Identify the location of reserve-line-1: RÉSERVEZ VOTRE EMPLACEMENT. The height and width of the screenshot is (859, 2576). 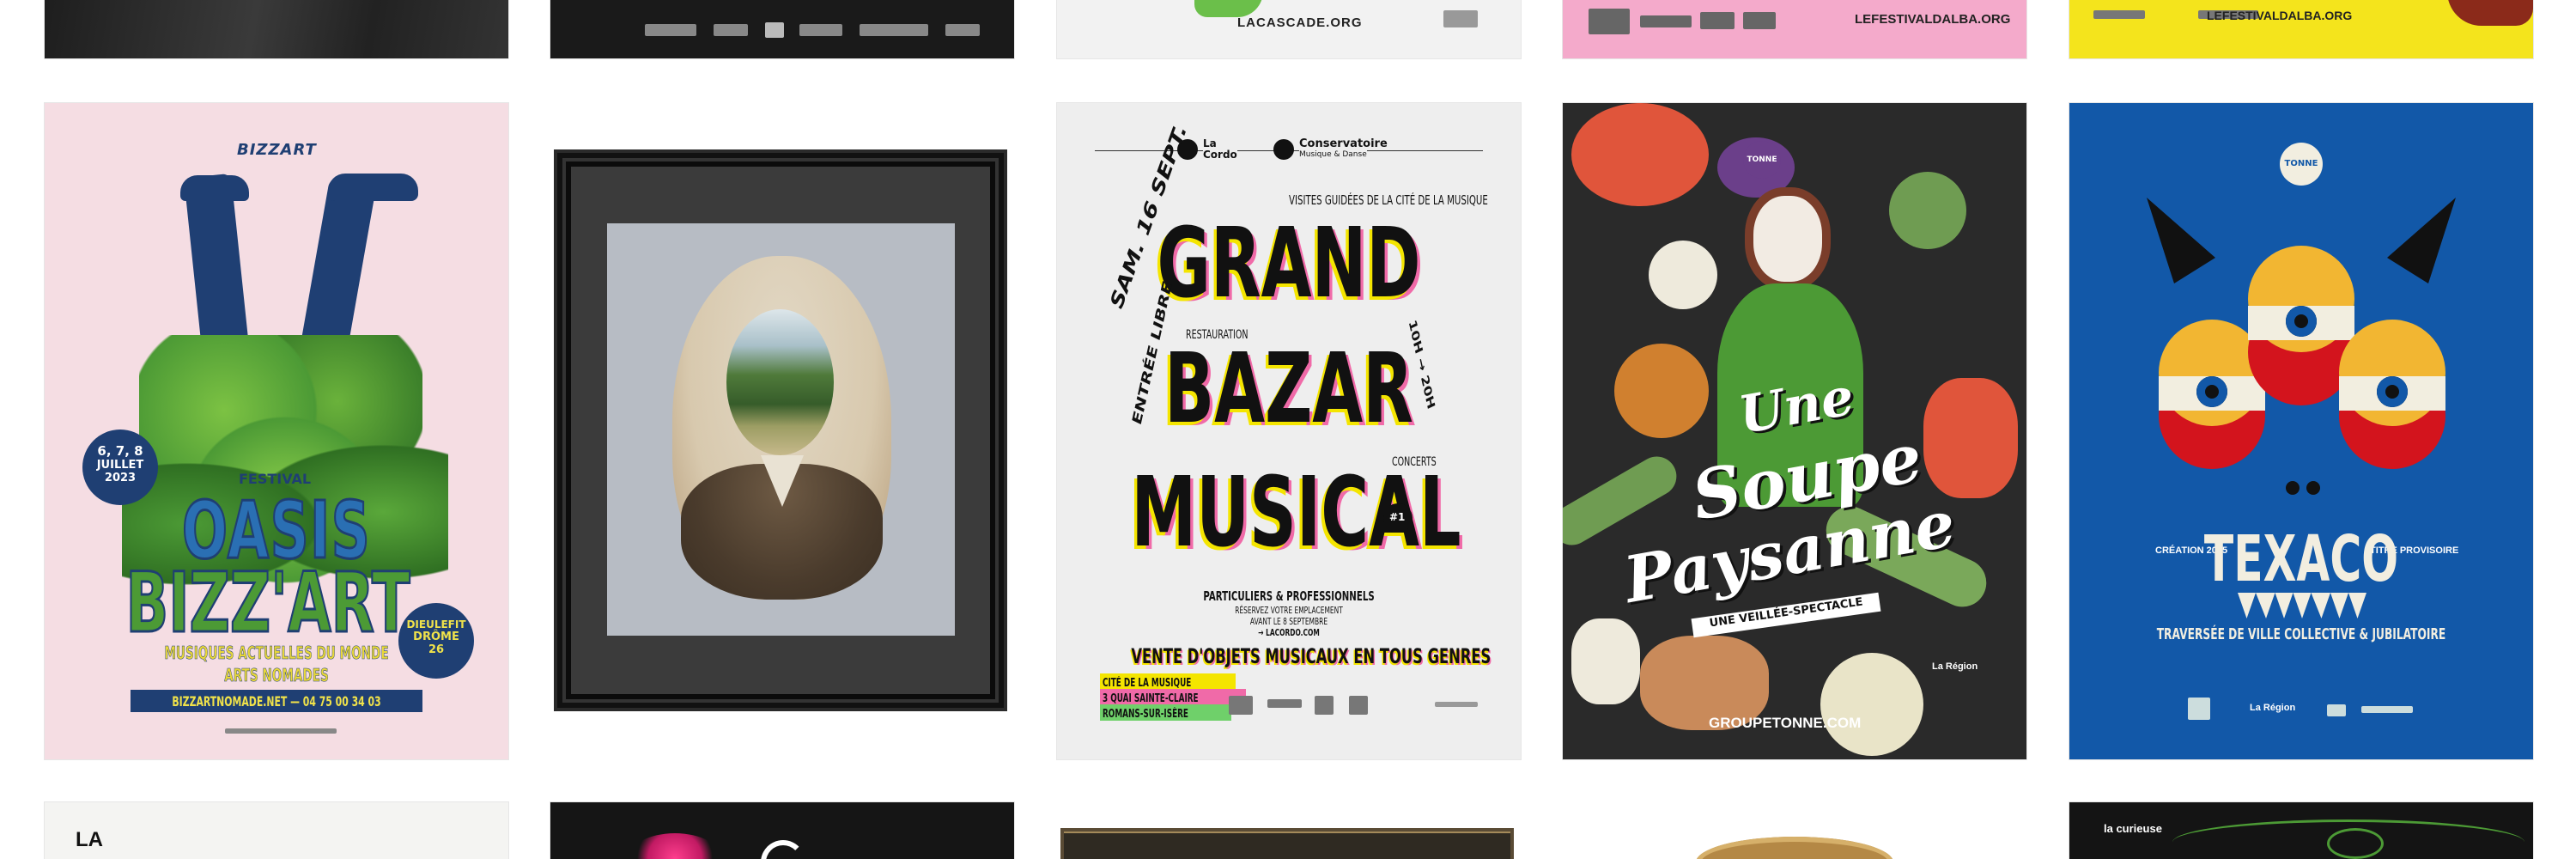
(1289, 610).